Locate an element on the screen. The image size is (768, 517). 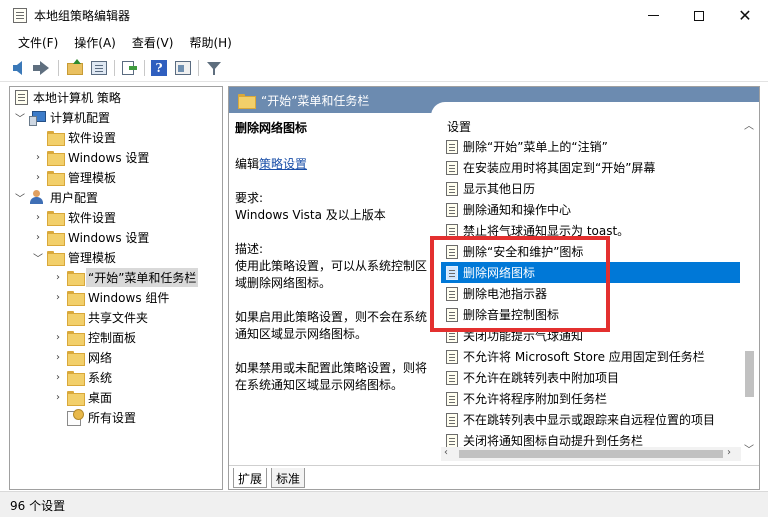
tree-computer-admin: › 管理模板 is located at coordinates (74, 177).